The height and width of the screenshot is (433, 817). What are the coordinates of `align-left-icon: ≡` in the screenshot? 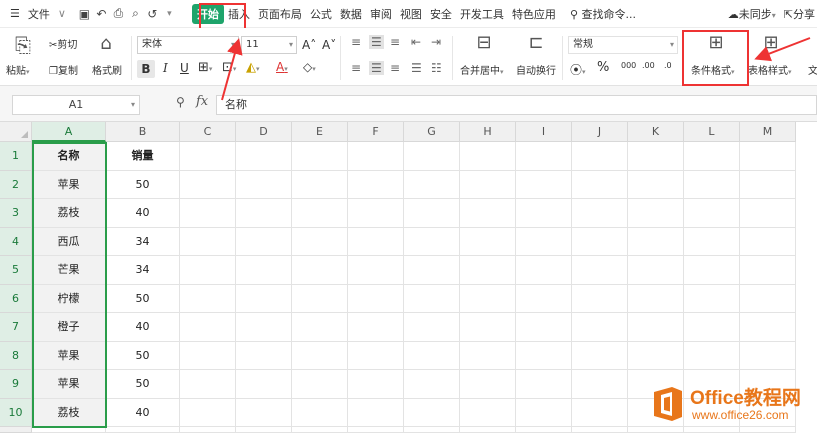 It's located at (356, 68).